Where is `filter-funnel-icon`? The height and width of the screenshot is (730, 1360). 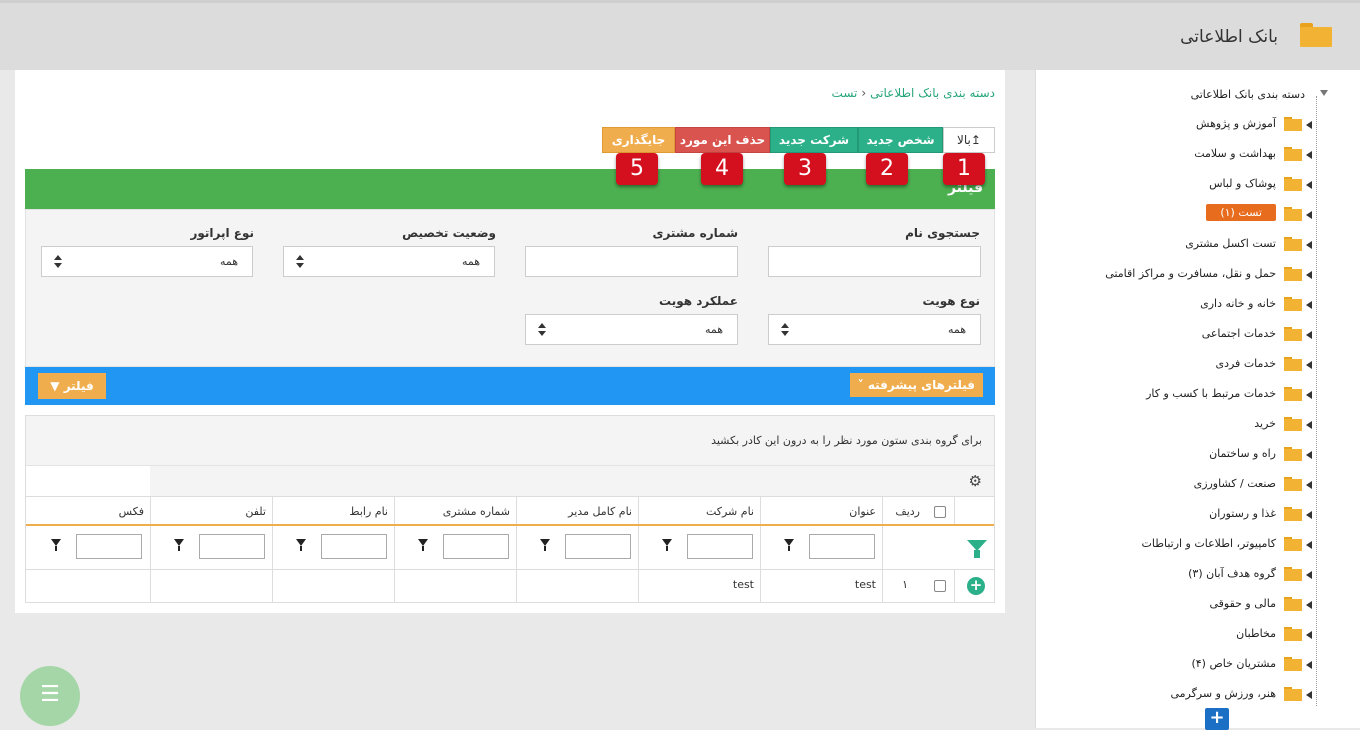 filter-funnel-icon is located at coordinates (977, 549).